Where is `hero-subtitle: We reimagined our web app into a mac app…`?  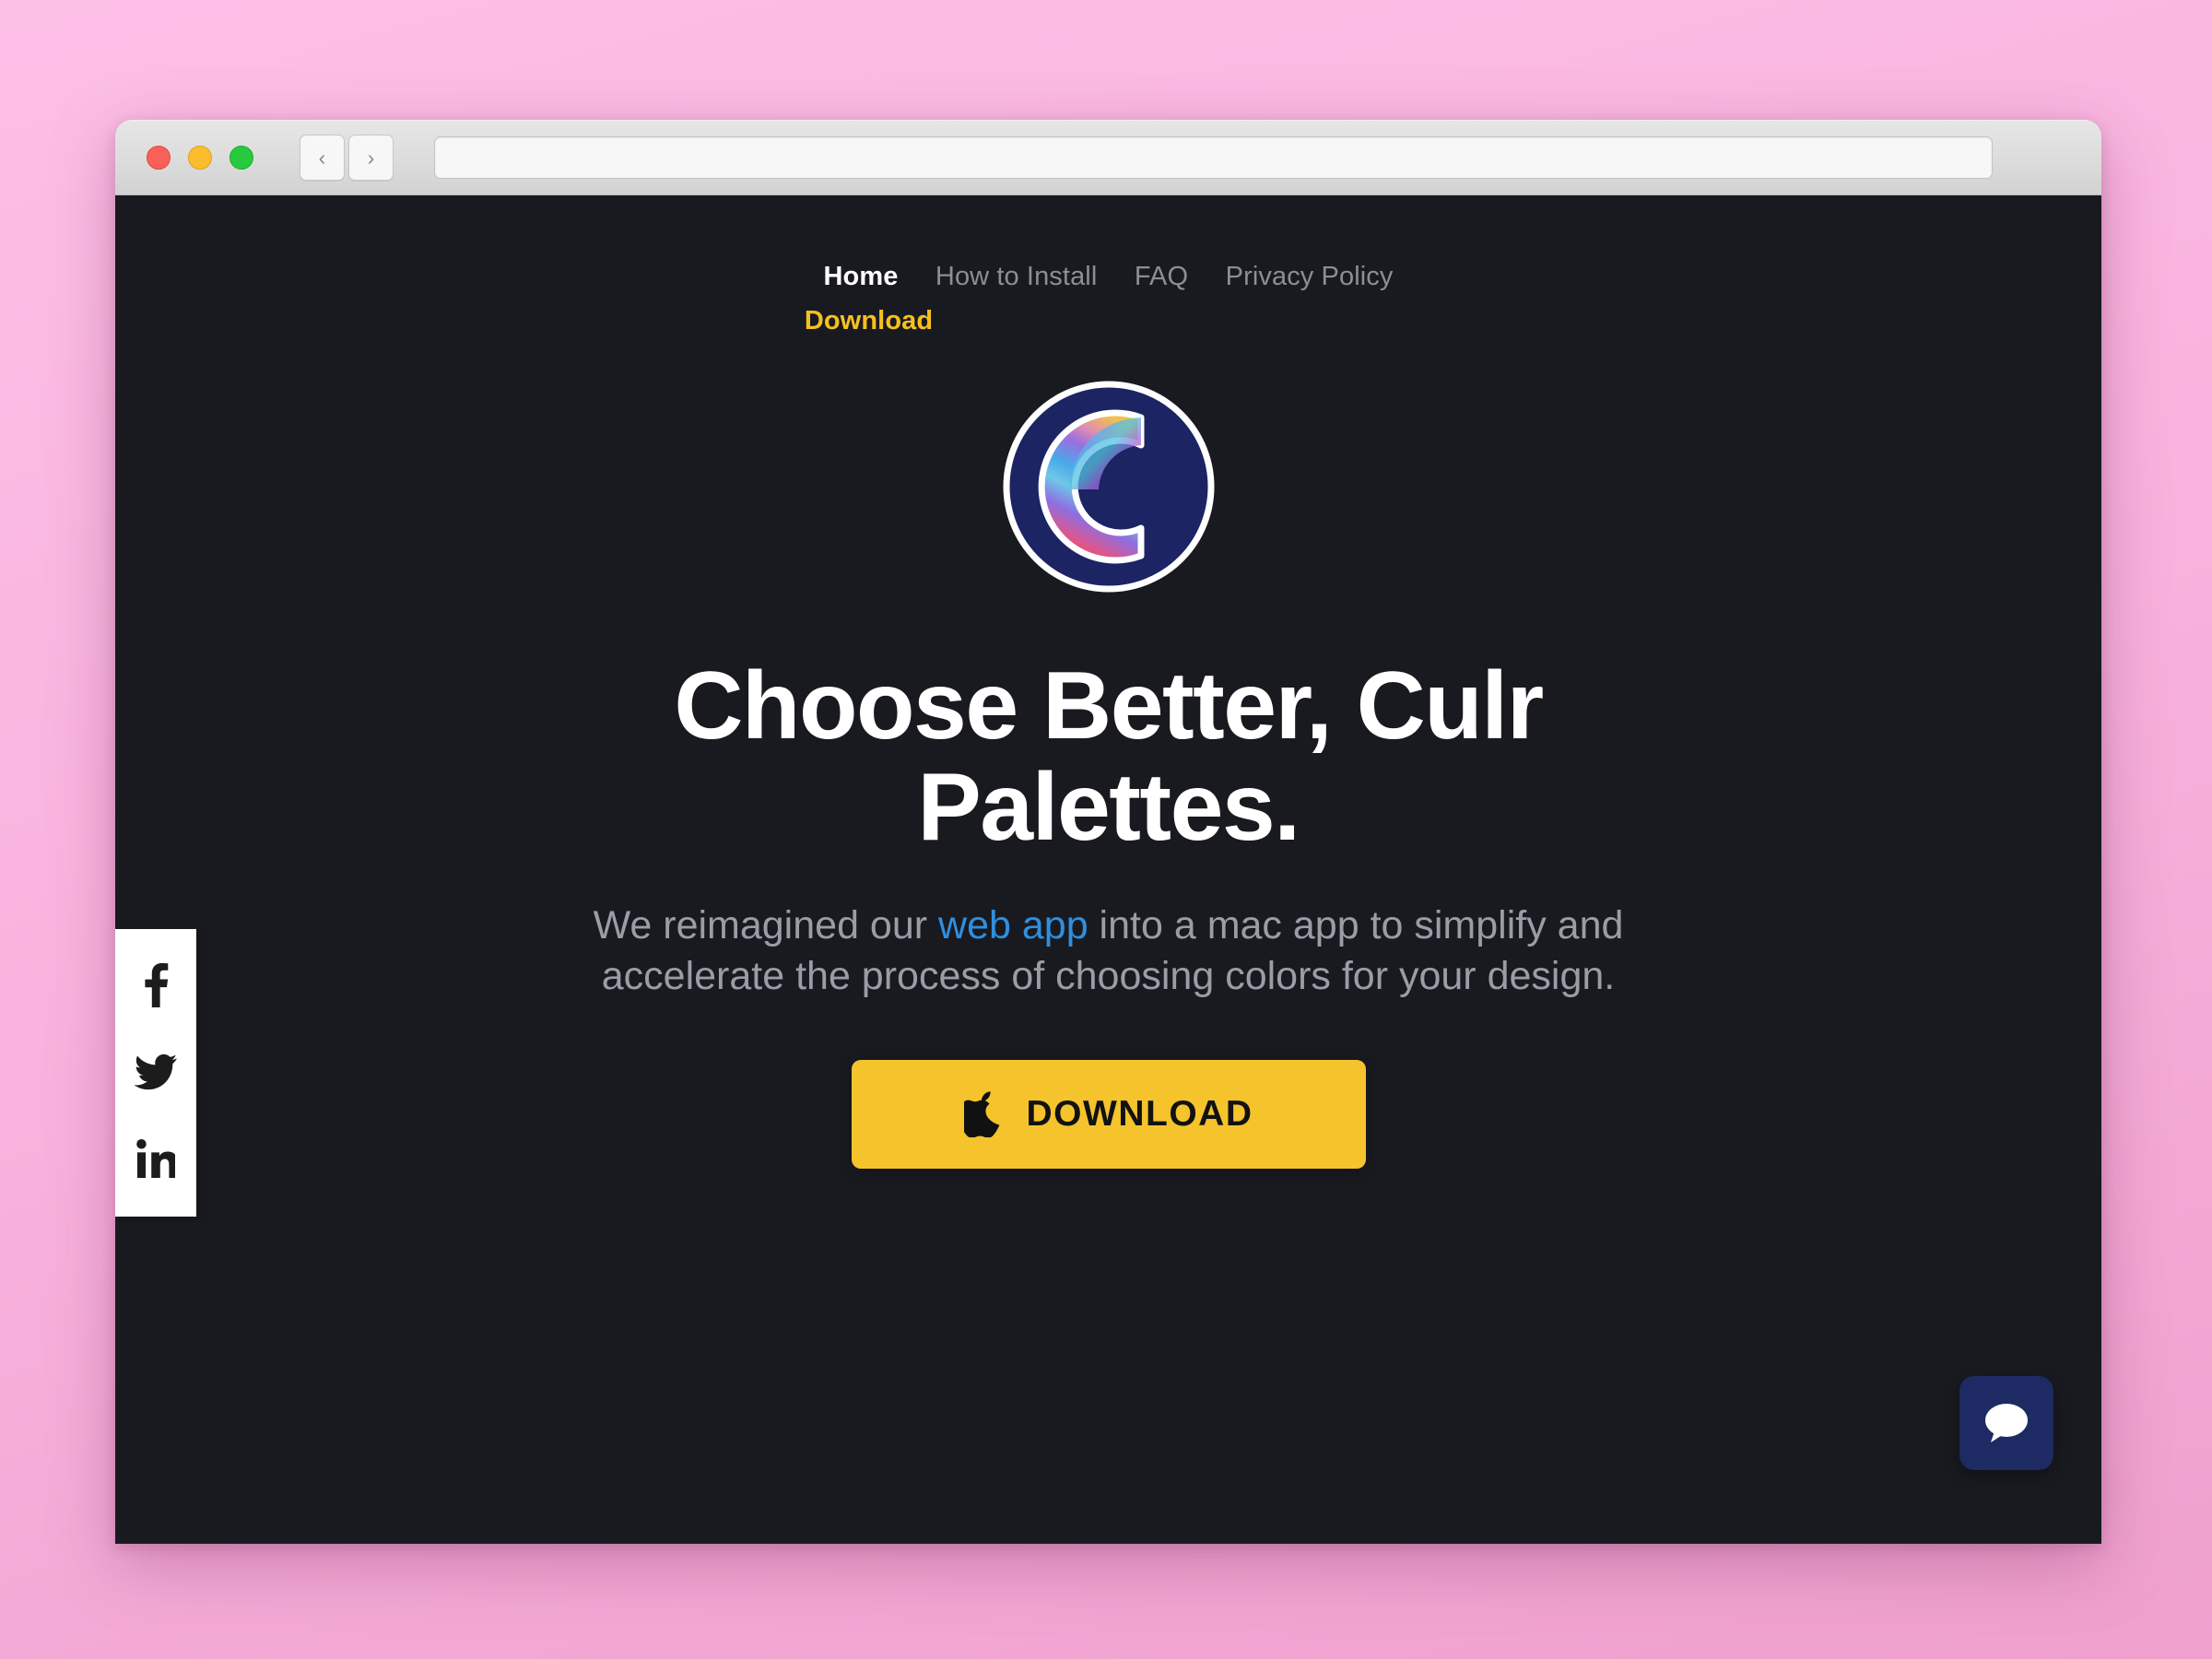
hero-subtitle: We reimagined our web app into a mac app… is located at coordinates (1109, 950).